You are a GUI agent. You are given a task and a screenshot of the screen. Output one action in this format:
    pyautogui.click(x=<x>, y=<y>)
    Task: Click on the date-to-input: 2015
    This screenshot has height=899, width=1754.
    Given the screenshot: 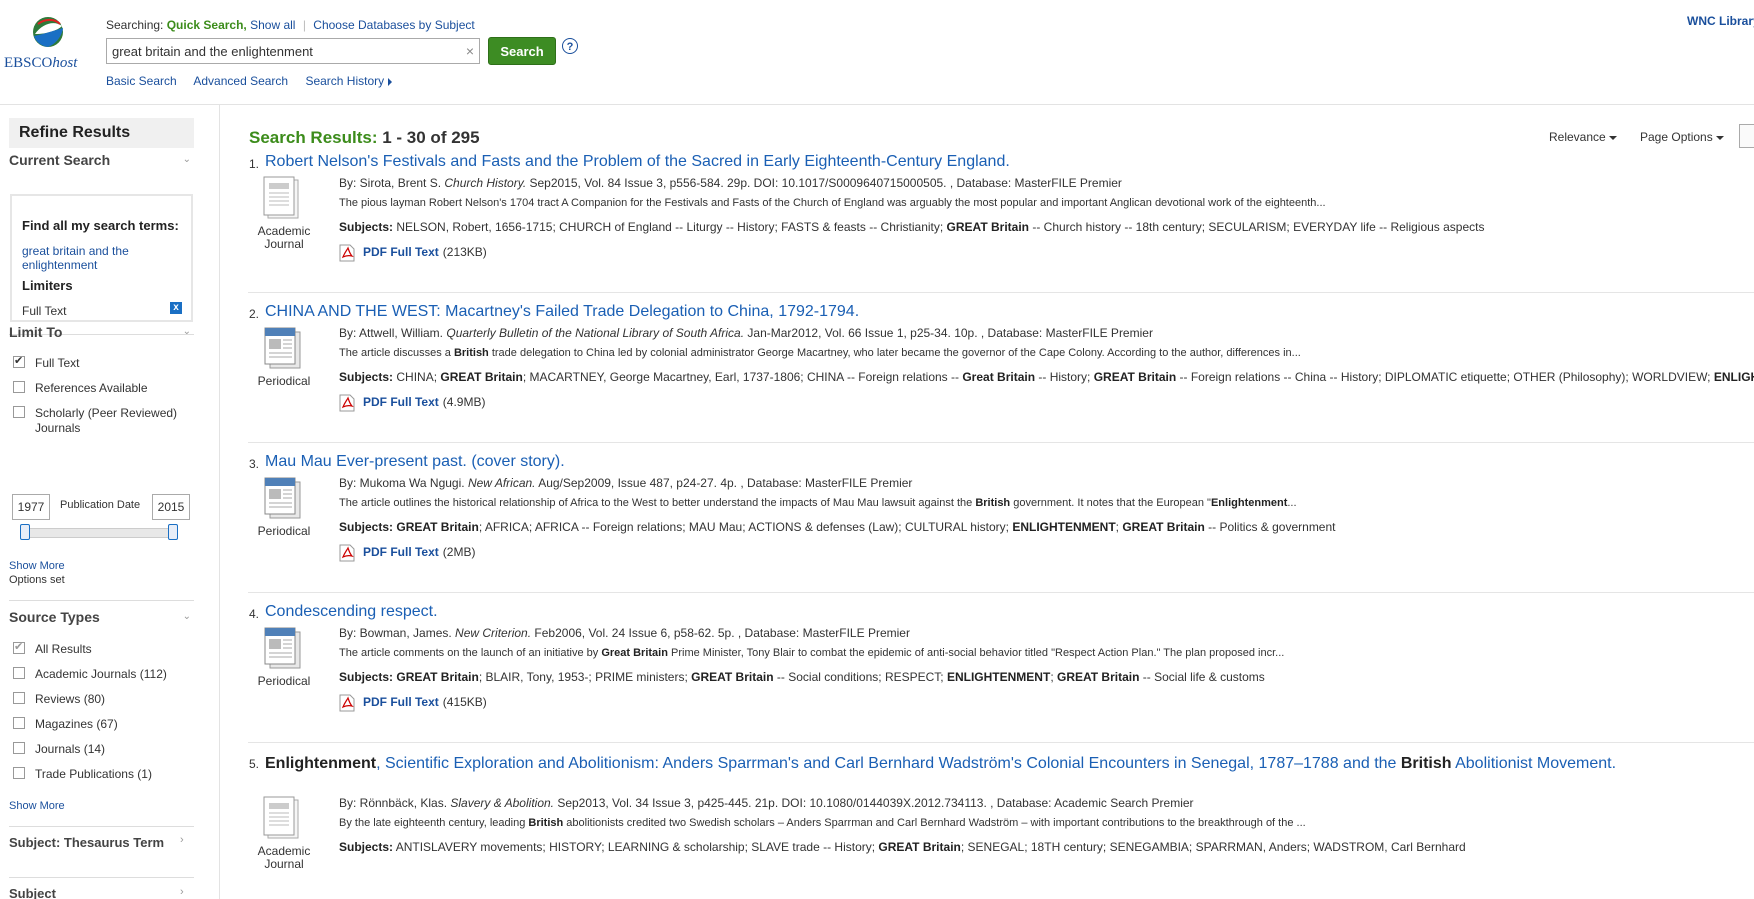 What is the action you would take?
    pyautogui.click(x=171, y=507)
    